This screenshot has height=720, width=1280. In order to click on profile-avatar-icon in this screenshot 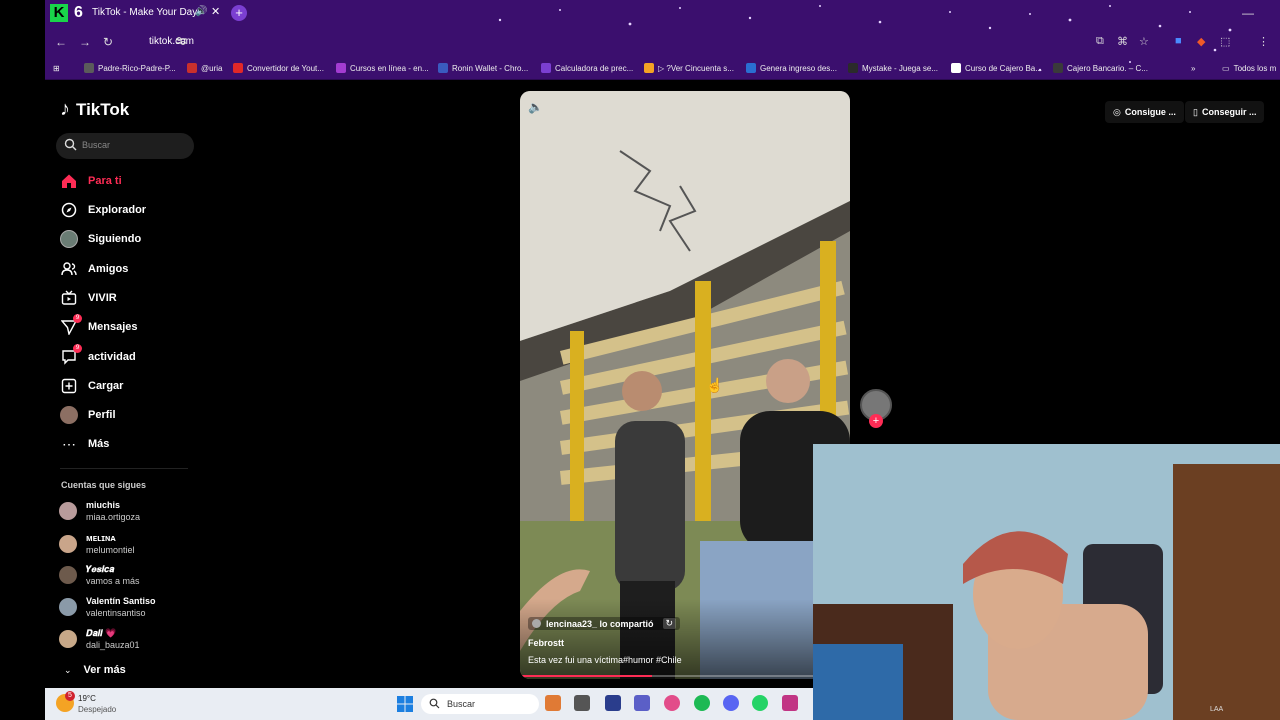, I will do `click(69, 415)`.